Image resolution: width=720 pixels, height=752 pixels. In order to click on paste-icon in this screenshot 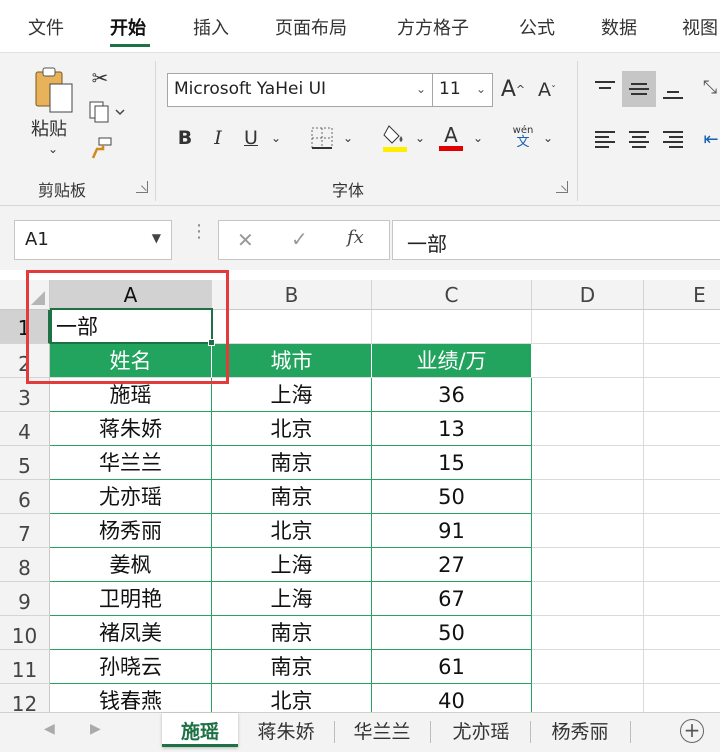, I will do `click(54, 90)`.